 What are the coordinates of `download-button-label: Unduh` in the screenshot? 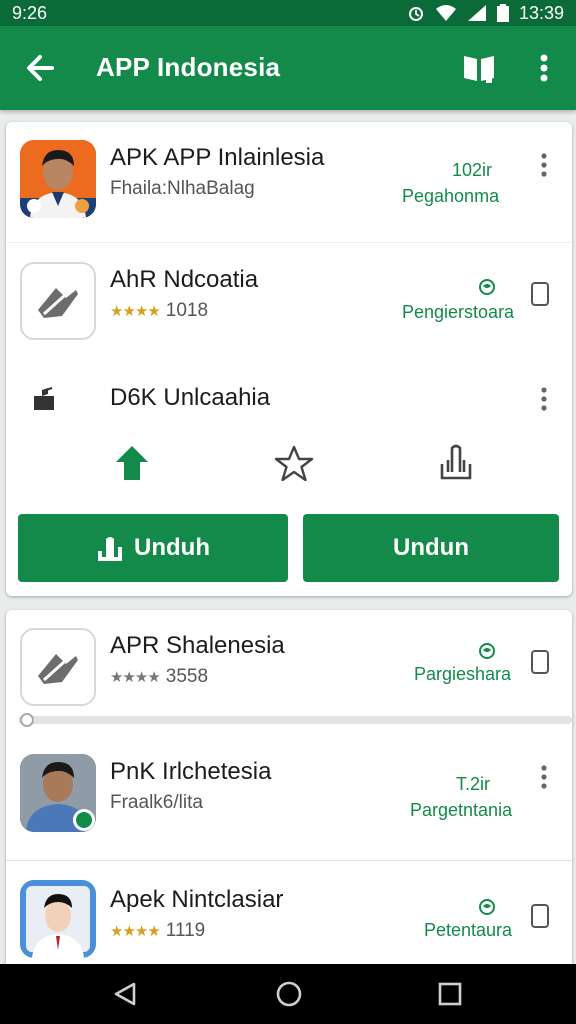 It's located at (172, 547).